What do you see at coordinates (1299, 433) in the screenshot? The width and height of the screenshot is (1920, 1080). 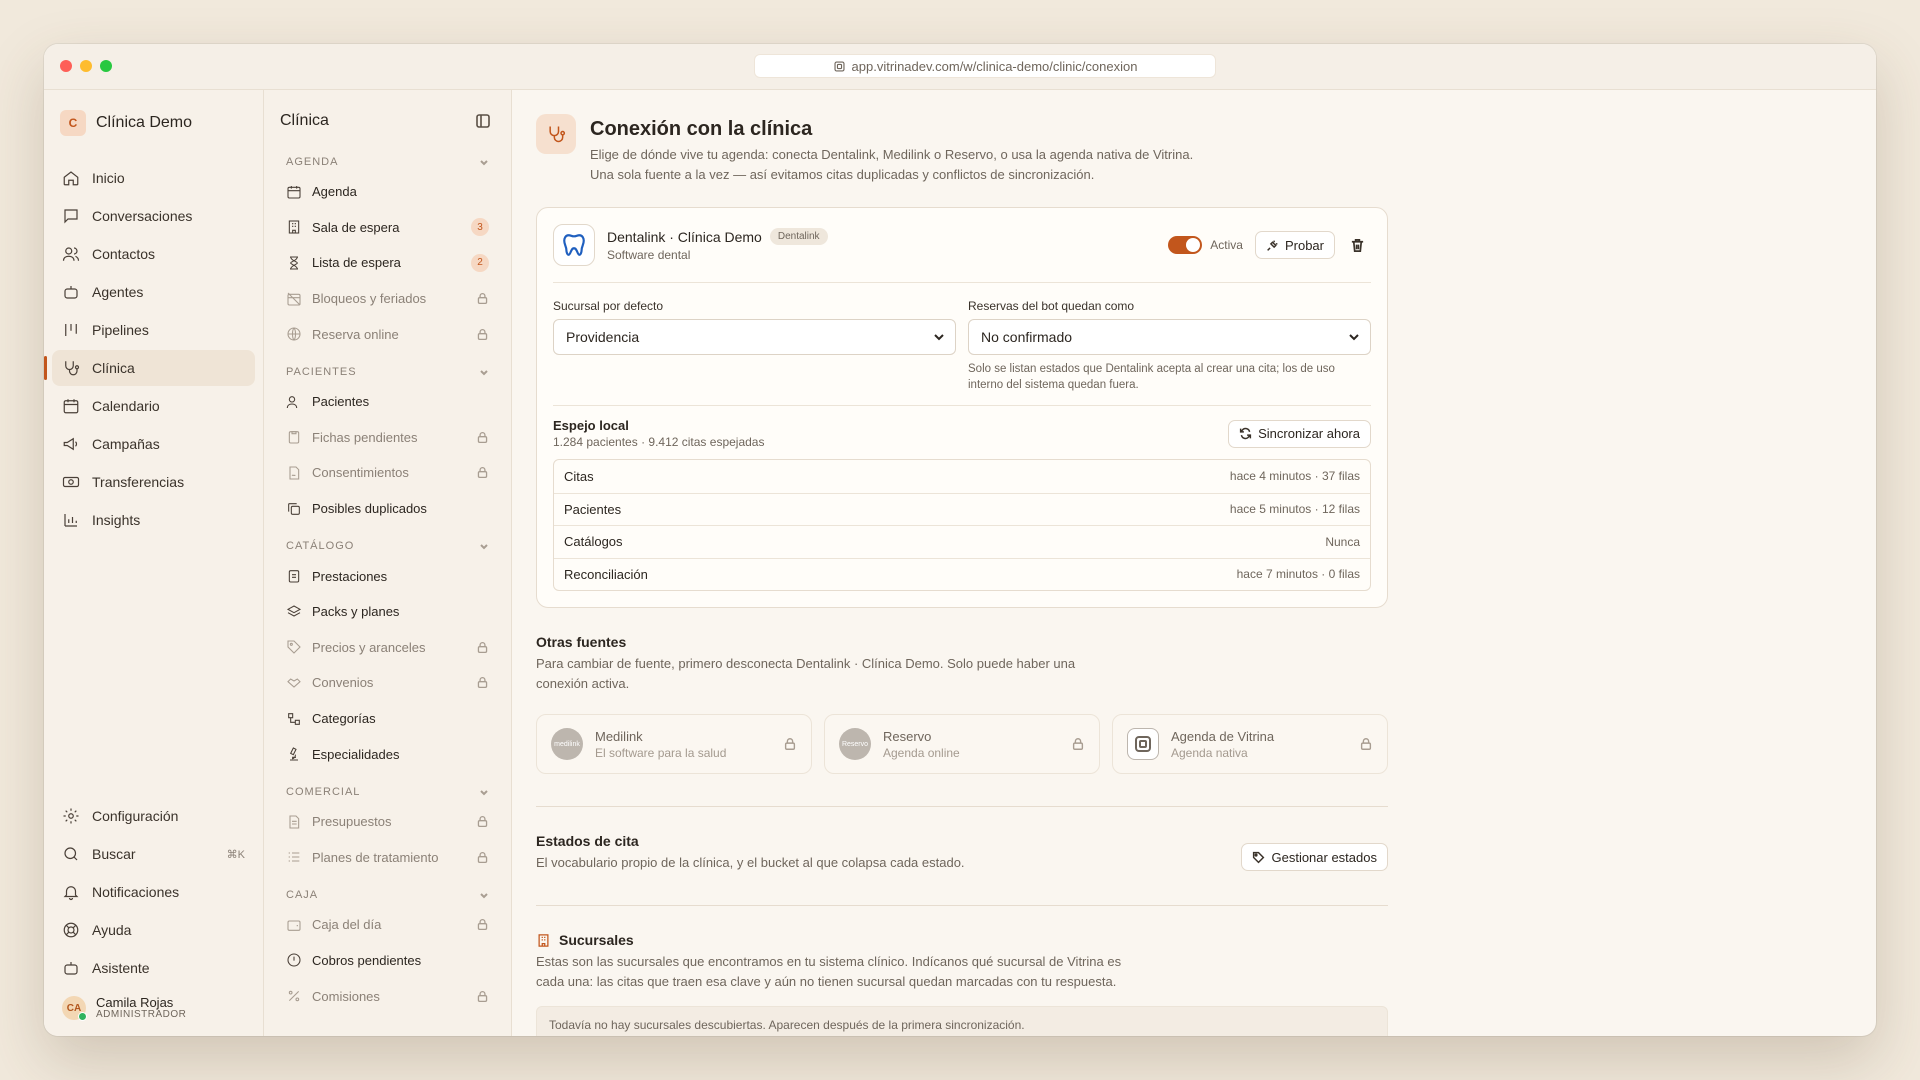 I see `sync-now-button: Sincronizar ahora` at bounding box center [1299, 433].